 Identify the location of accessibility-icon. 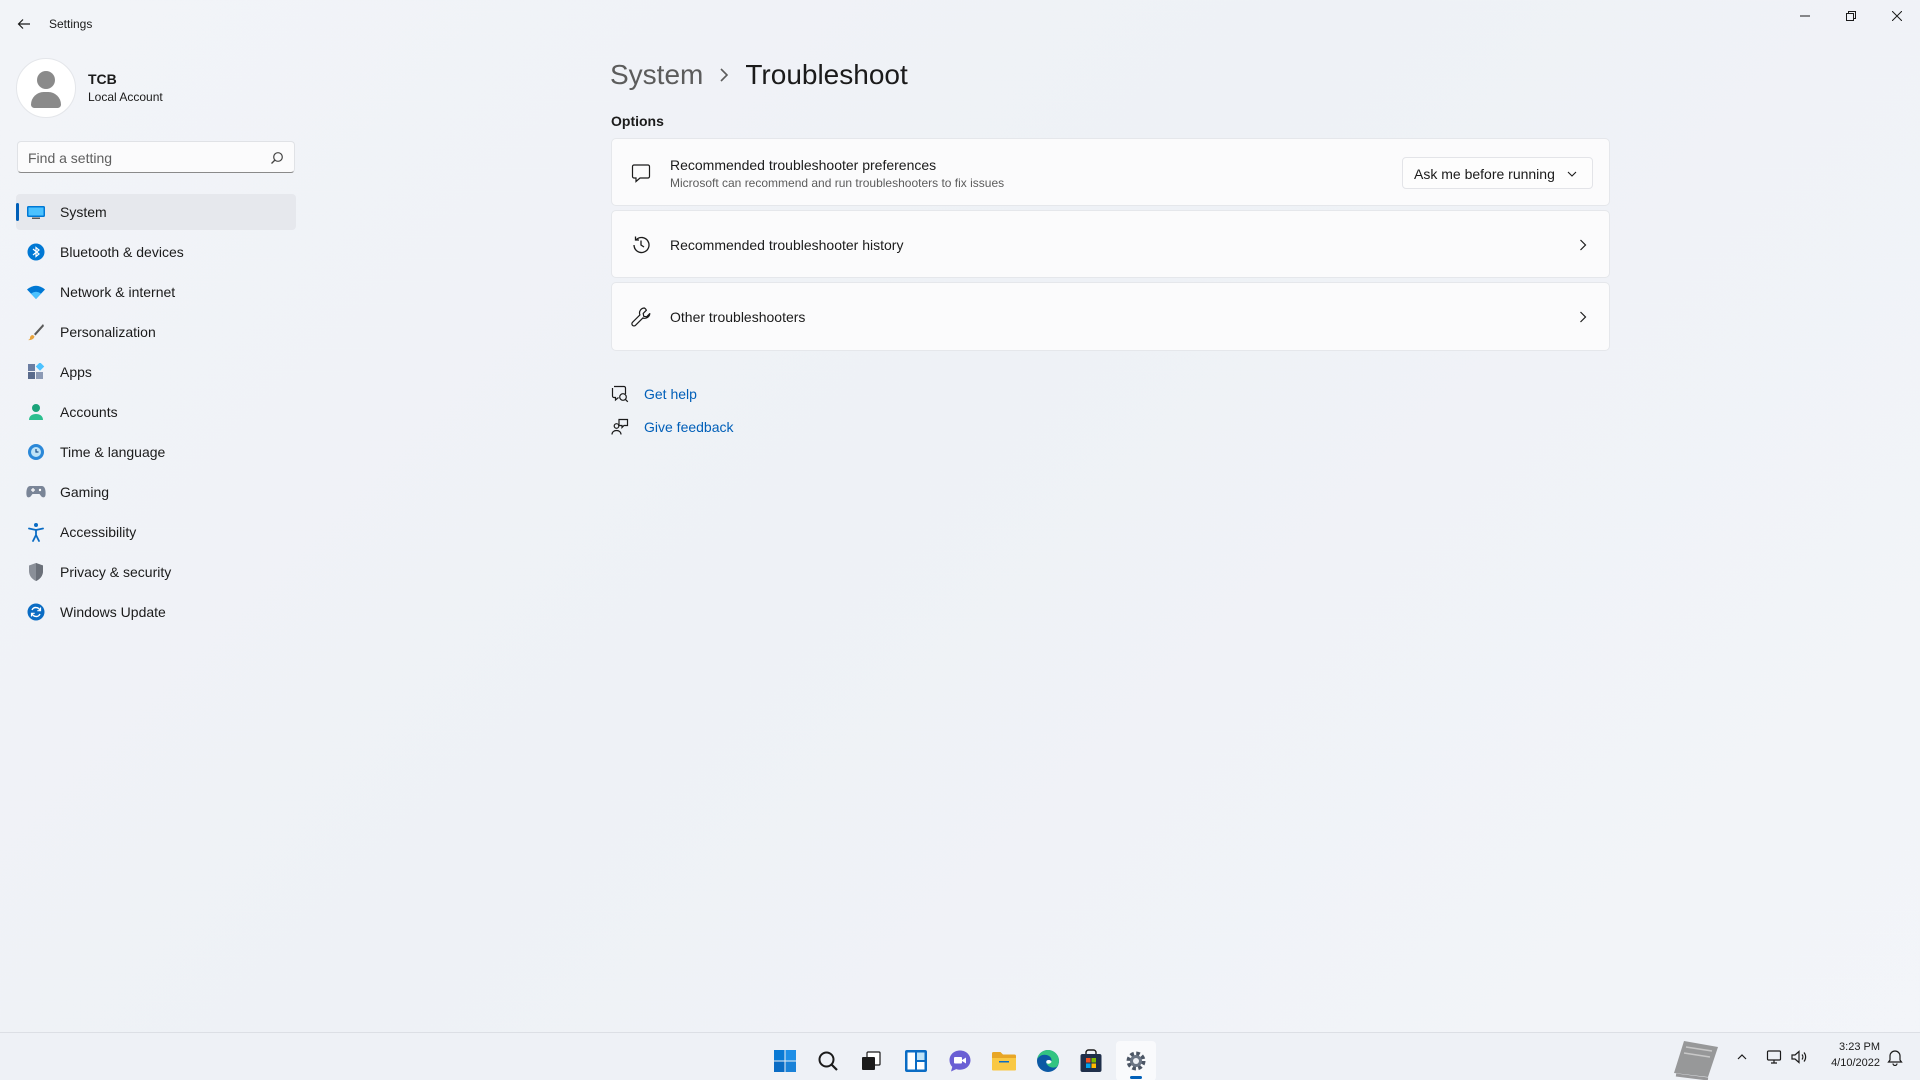
(36, 532).